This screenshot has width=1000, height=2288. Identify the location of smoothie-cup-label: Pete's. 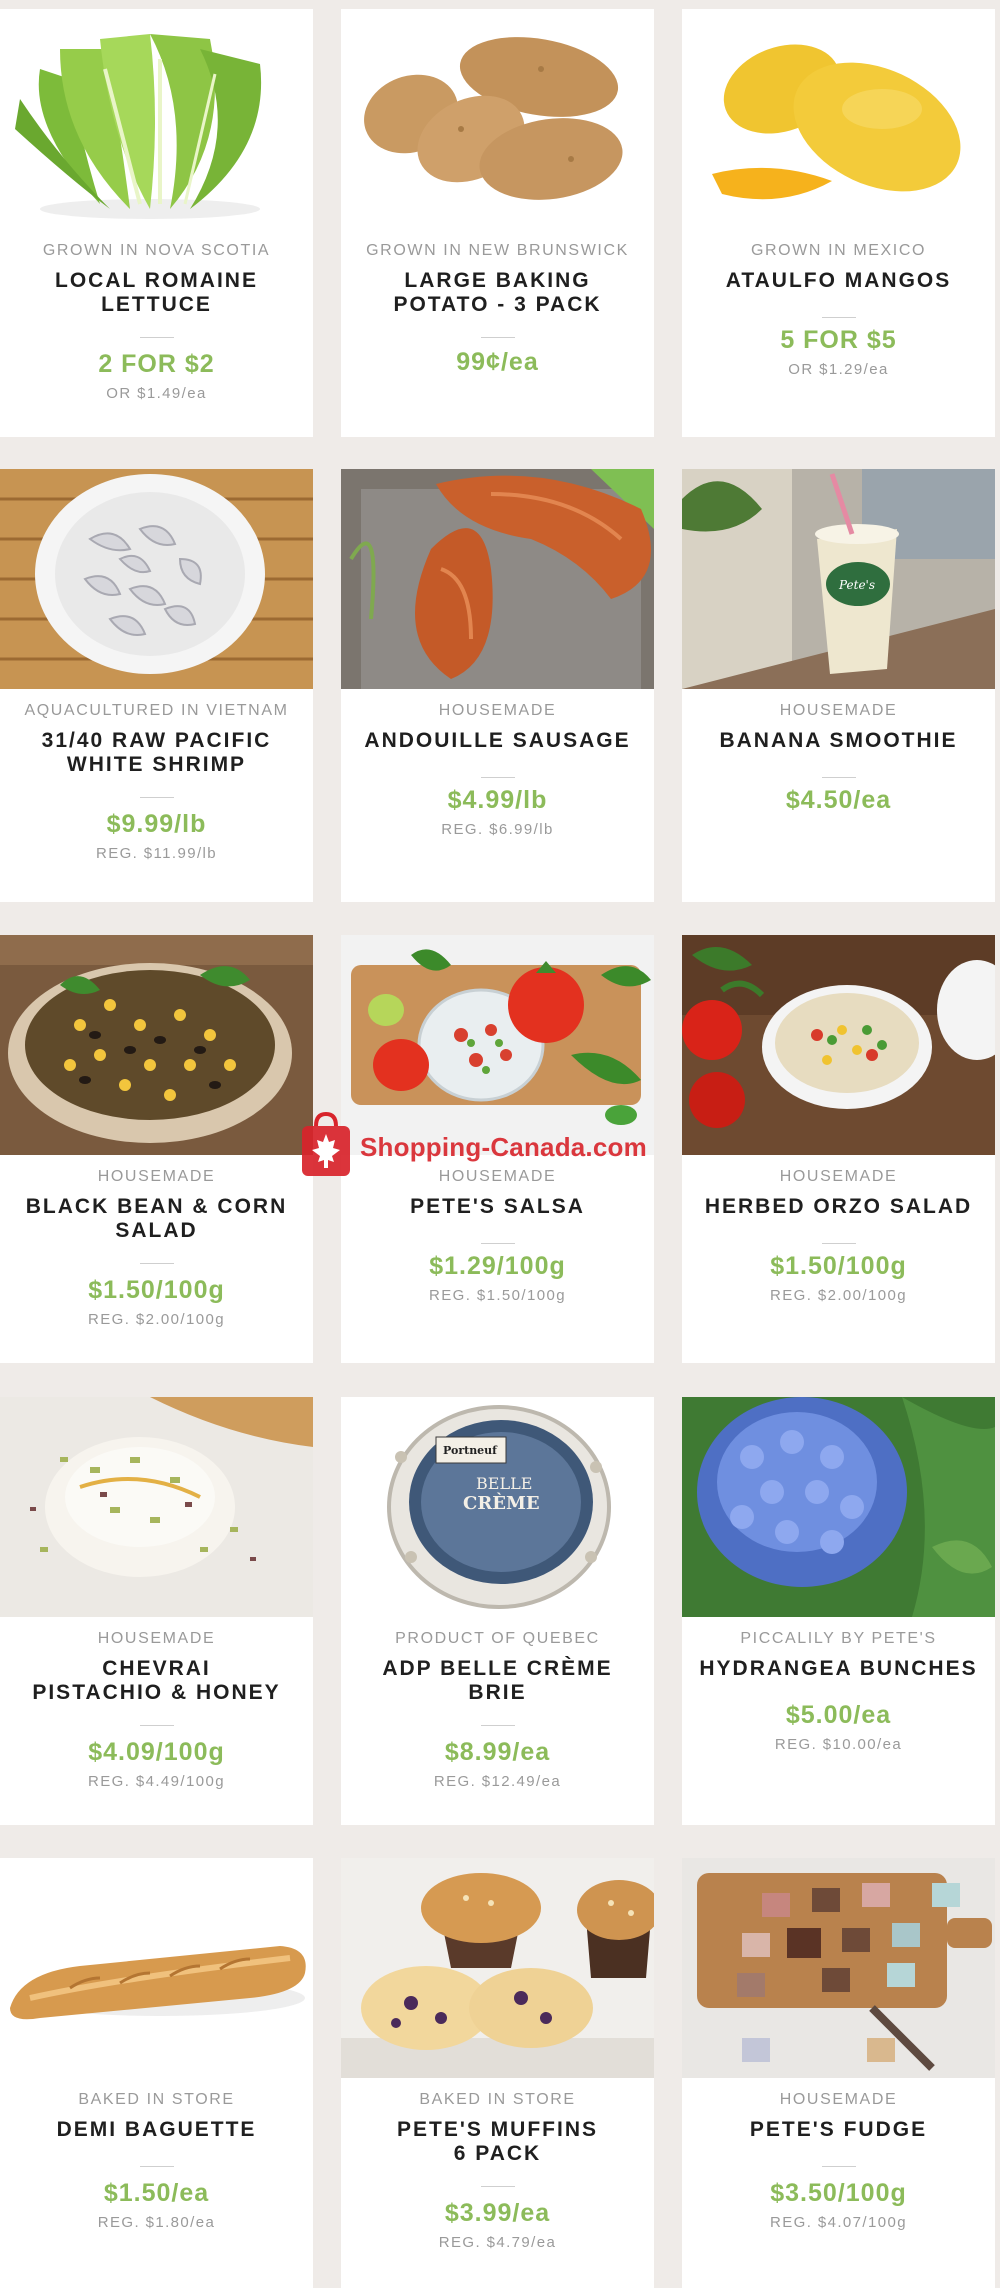
(856, 585).